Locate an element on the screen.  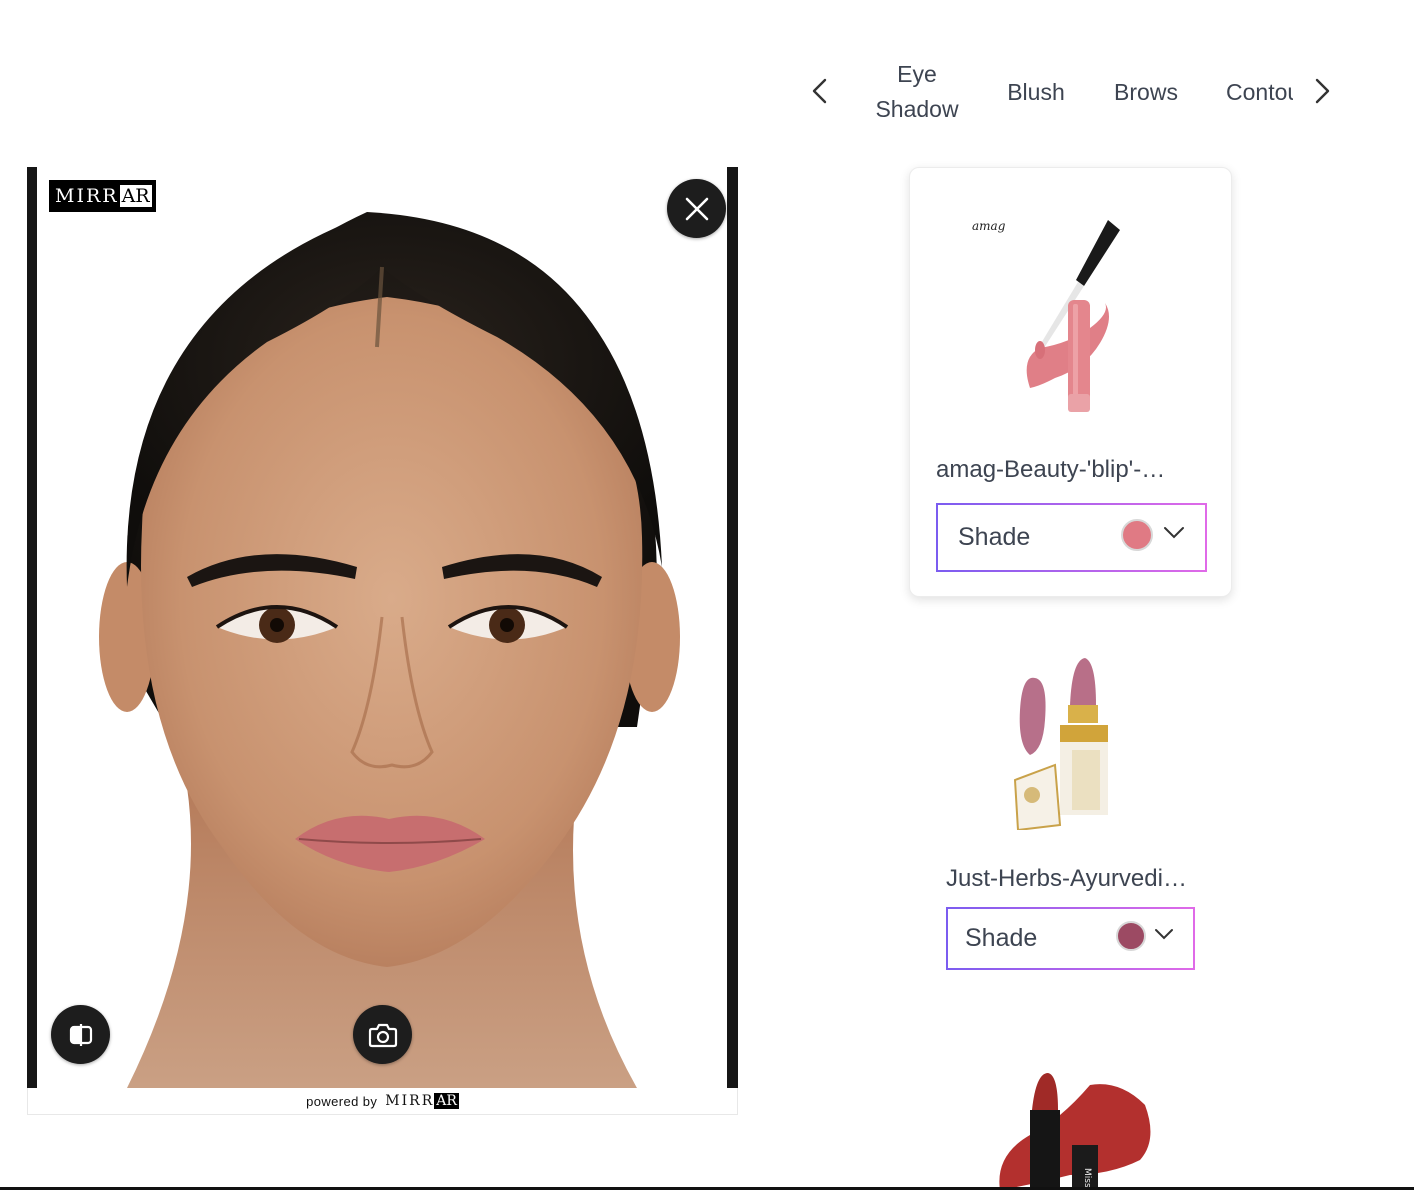
tab-brows: Brows is located at coordinates (1146, 92).